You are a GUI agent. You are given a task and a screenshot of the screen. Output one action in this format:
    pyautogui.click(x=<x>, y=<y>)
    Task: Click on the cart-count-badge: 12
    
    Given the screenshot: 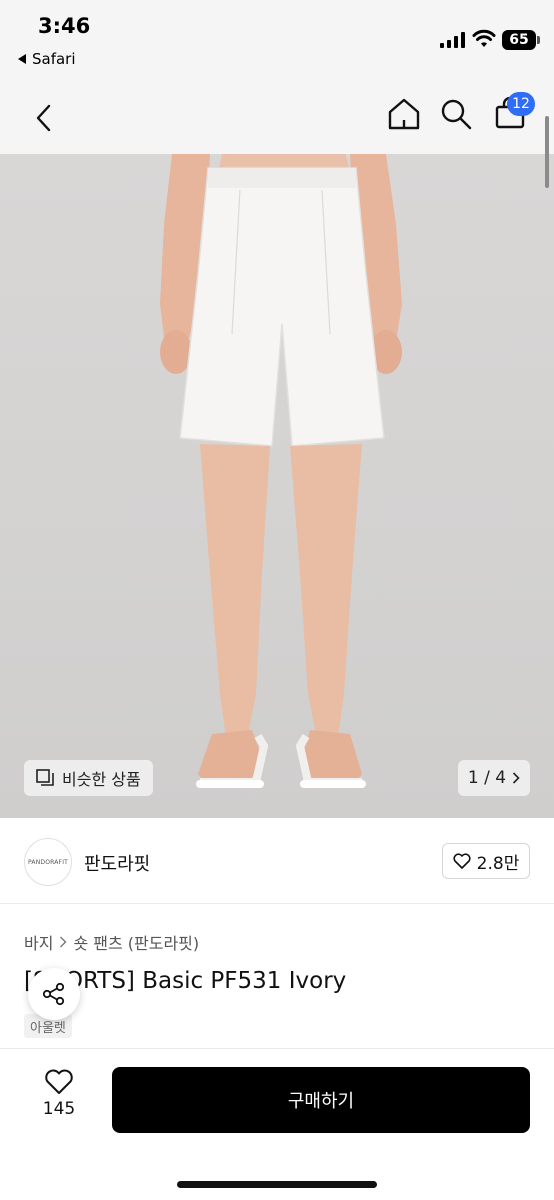 What is the action you would take?
    pyautogui.click(x=521, y=104)
    